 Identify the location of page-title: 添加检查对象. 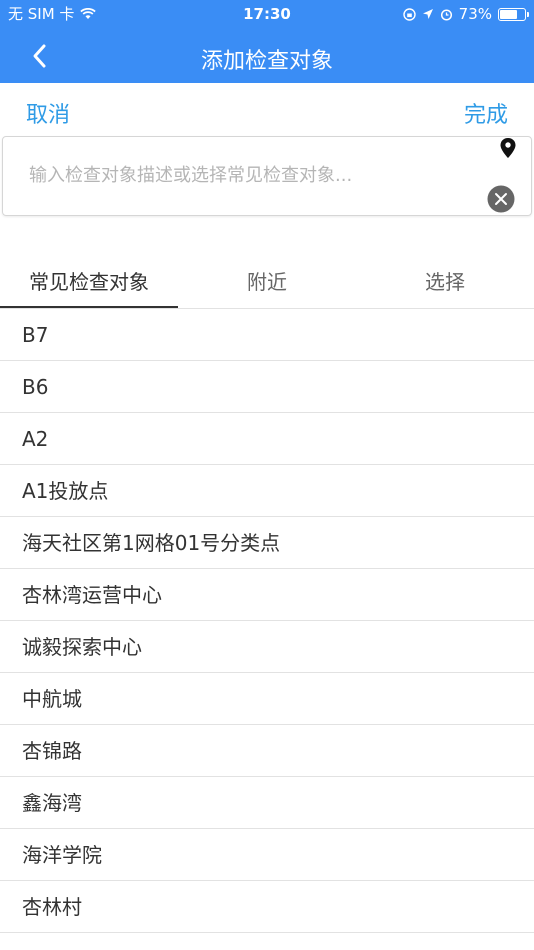
(266, 61).